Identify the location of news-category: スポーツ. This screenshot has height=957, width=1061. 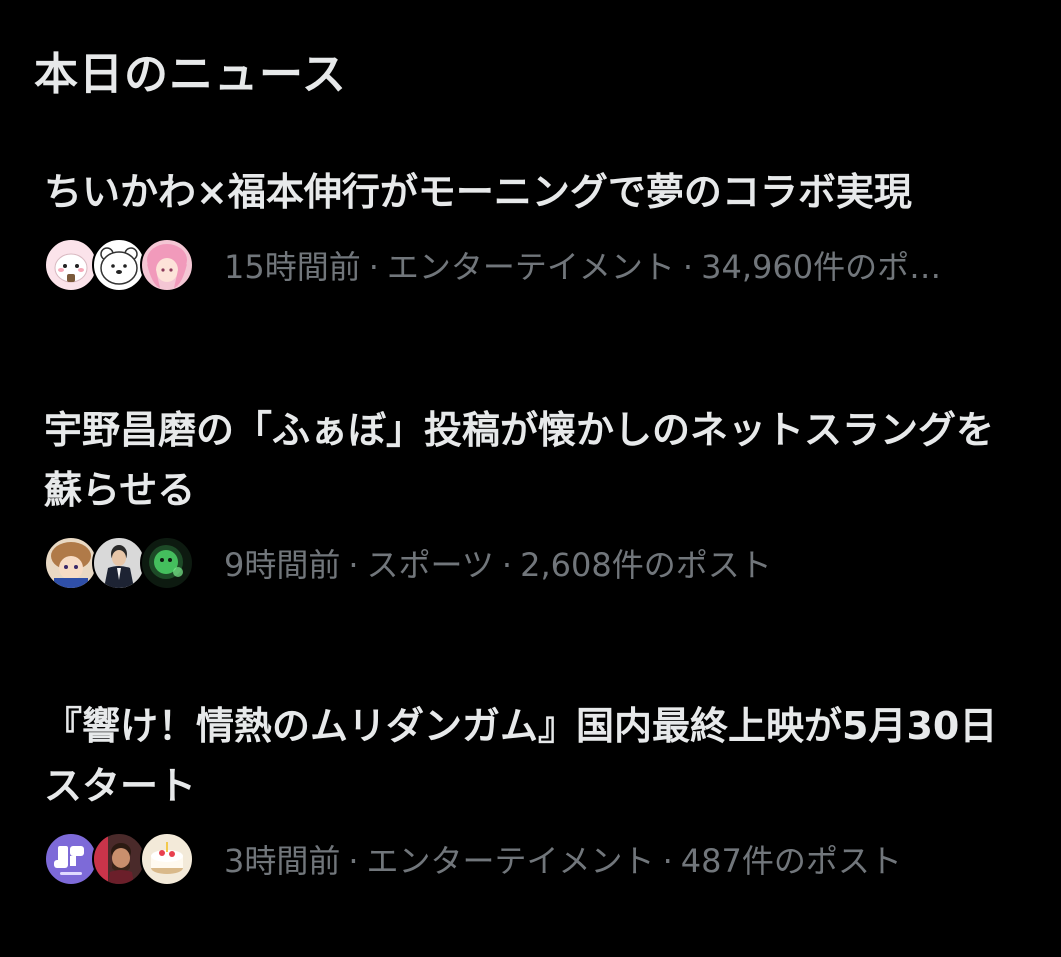
(430, 565).